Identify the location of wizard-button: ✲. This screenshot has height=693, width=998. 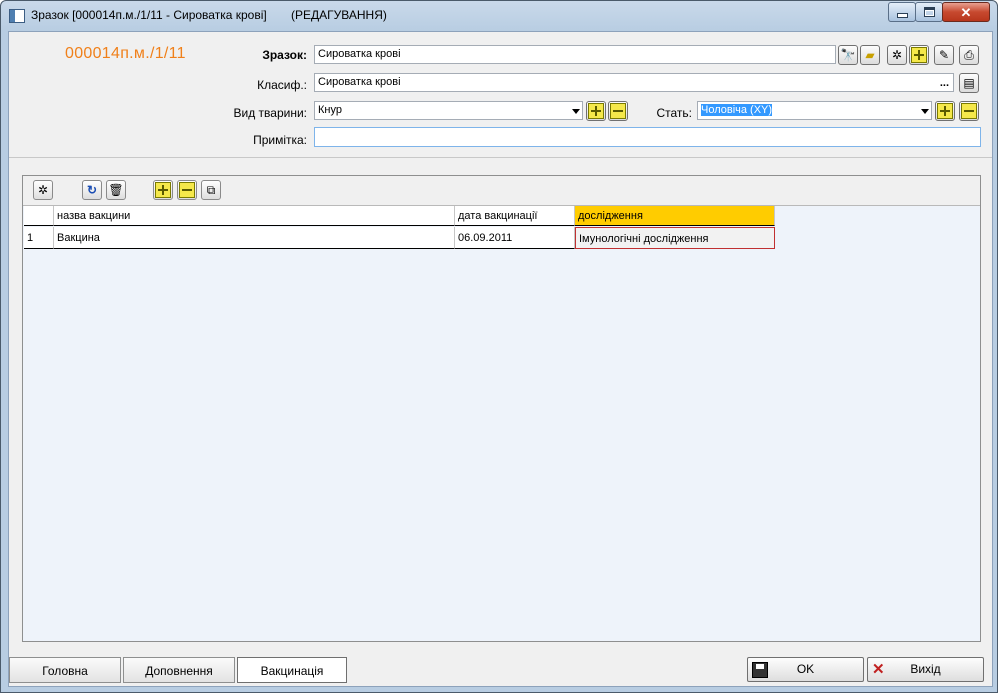
(897, 55).